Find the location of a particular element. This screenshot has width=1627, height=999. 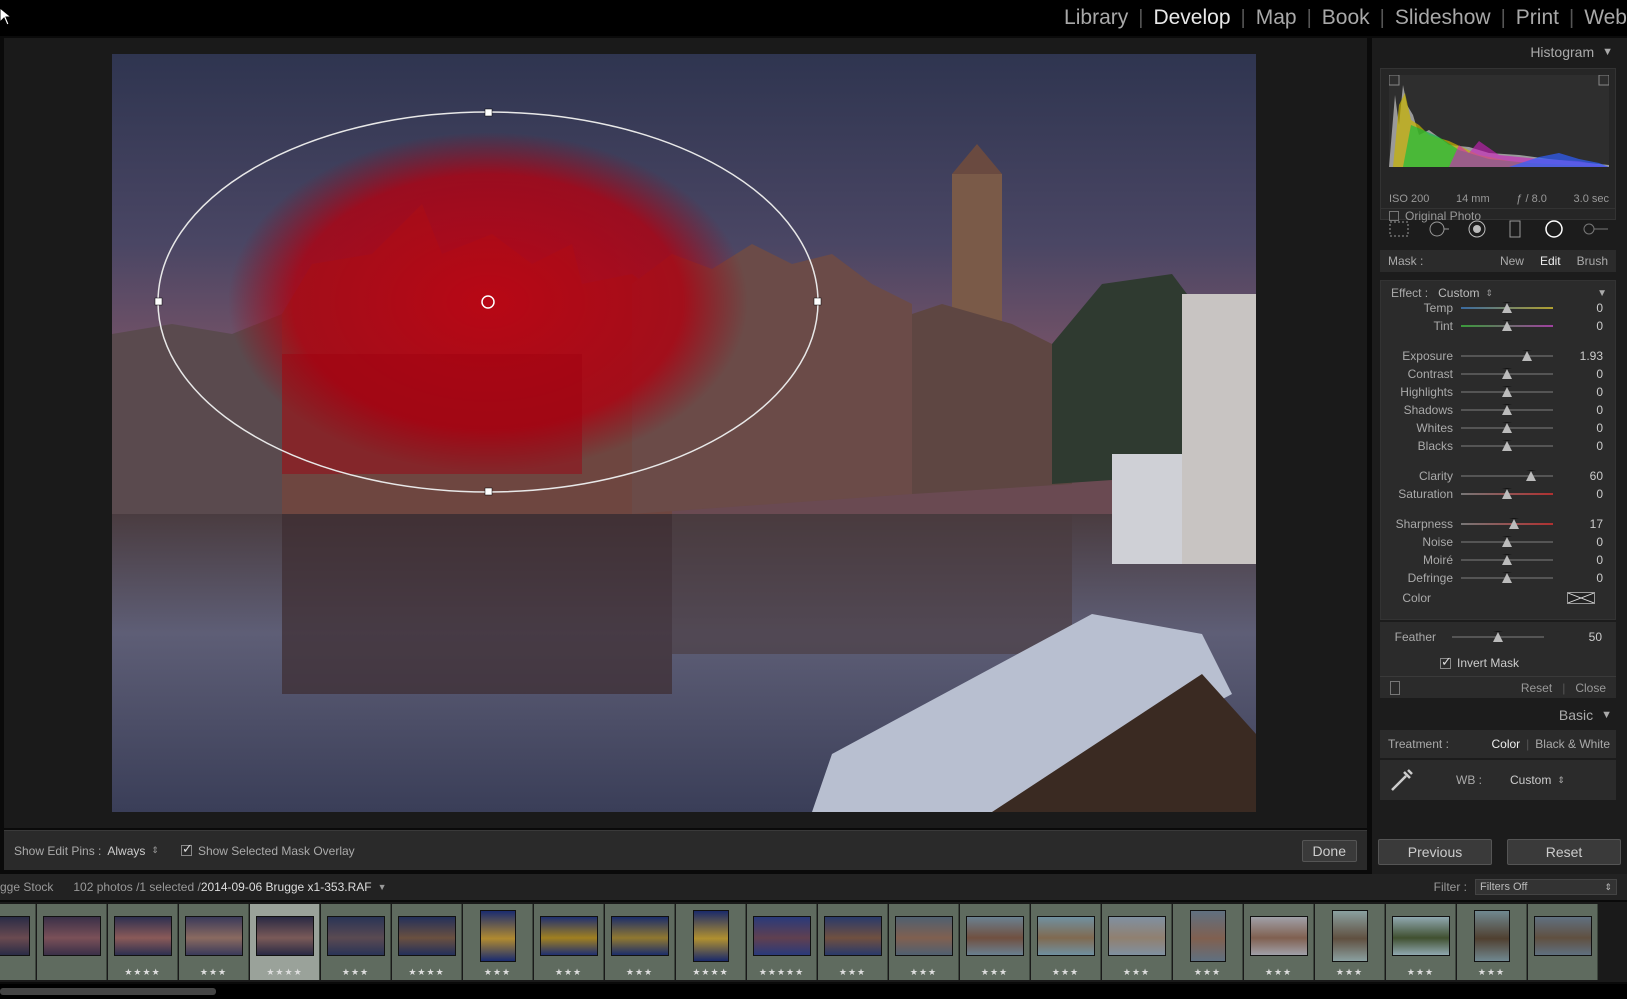

slider-exposure: Exposure 1.93 is located at coordinates (1499, 356).